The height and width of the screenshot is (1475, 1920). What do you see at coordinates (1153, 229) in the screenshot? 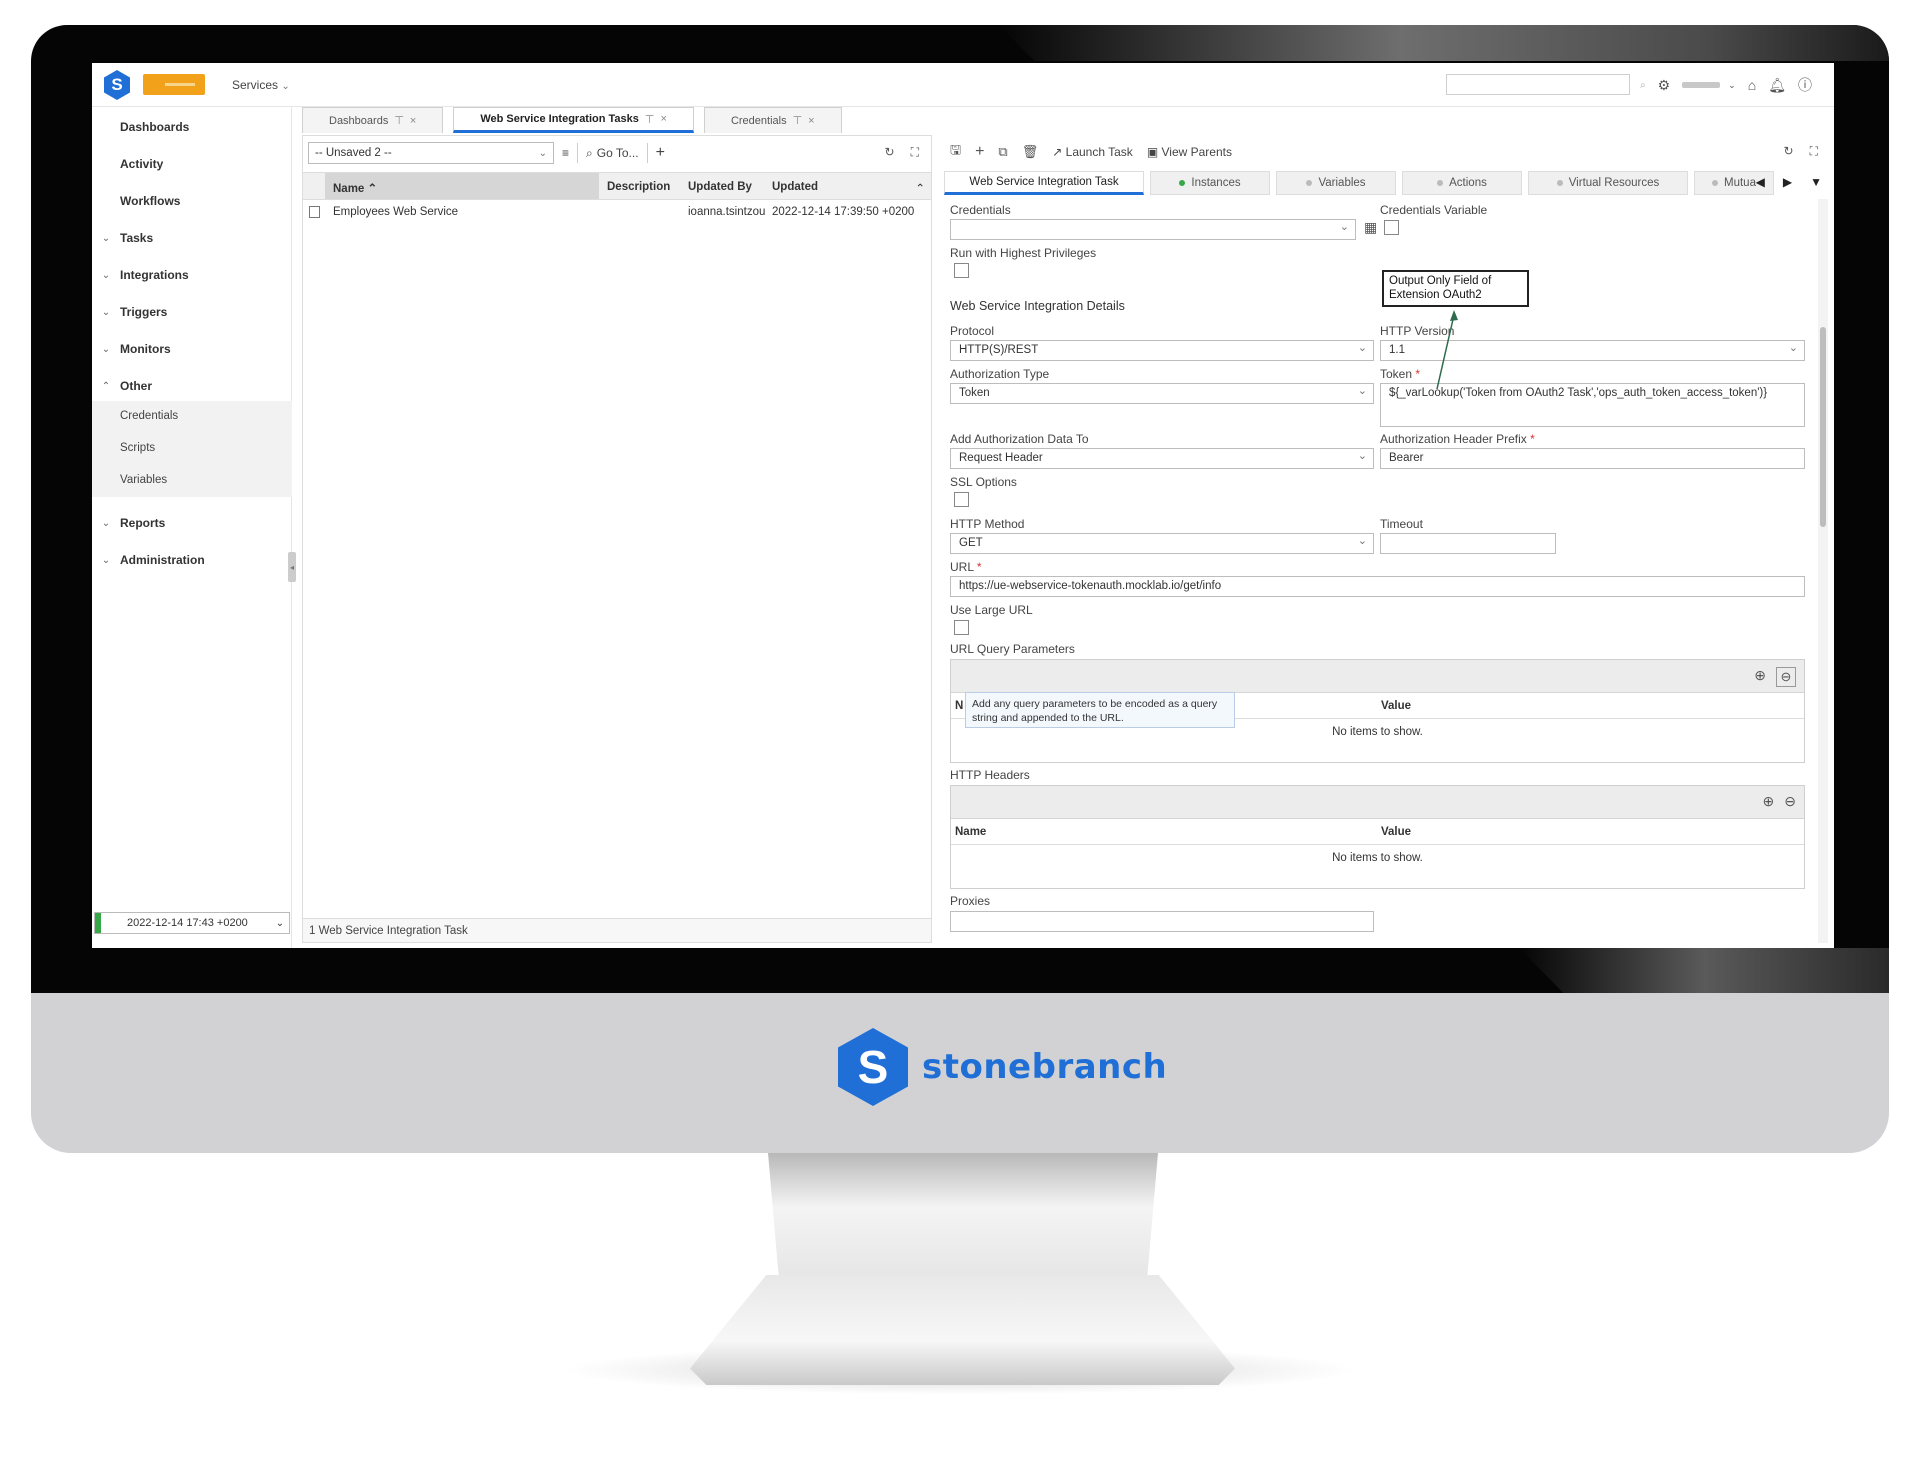
I see `credentials-select` at bounding box center [1153, 229].